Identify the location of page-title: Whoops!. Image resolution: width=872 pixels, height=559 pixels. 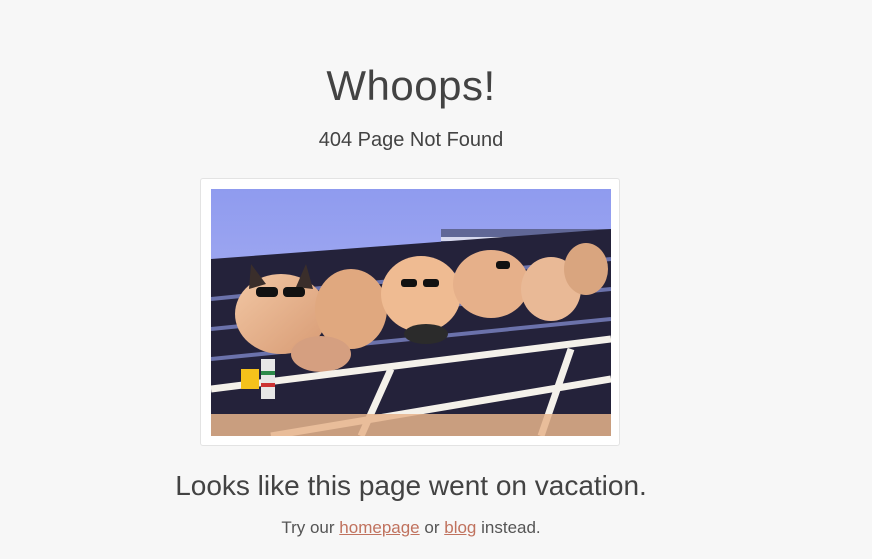
(411, 85).